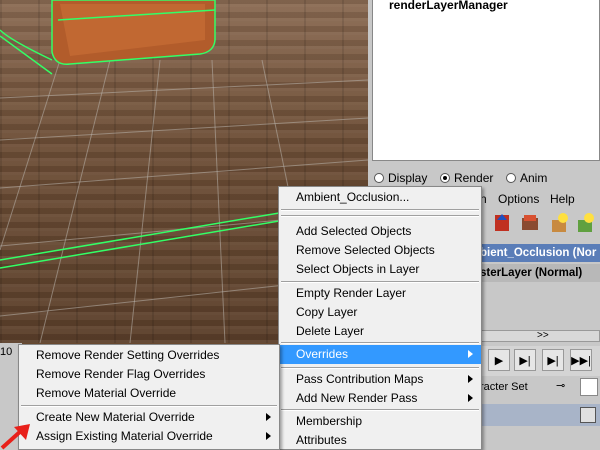  I want to click on radio-anim-label: Anim, so click(534, 178).